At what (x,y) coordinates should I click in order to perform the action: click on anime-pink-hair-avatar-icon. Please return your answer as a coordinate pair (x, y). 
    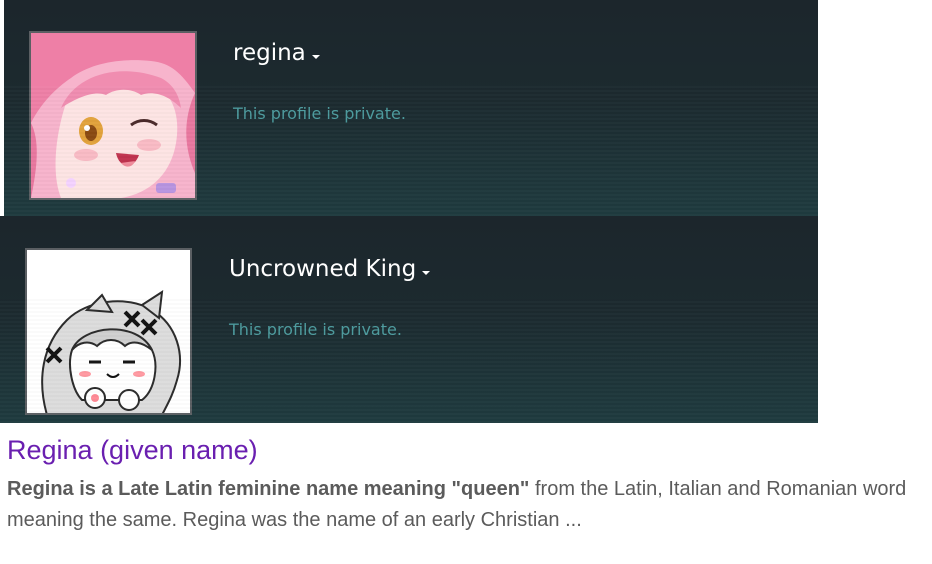
    Looking at the image, I should click on (113, 115).